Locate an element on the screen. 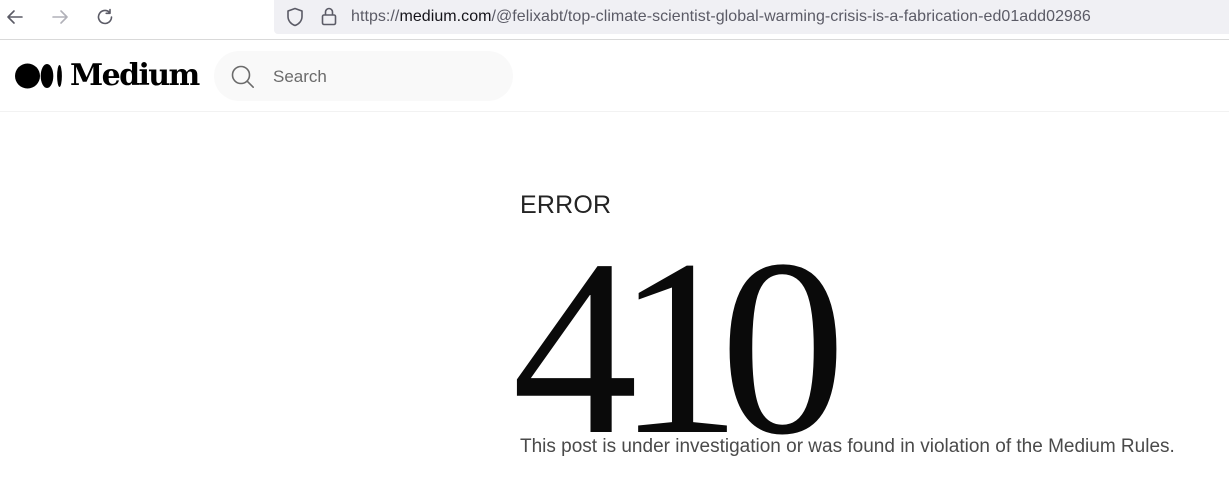 This screenshot has height=478, width=1229. arrow-left-icon is located at coordinates (15, 17).